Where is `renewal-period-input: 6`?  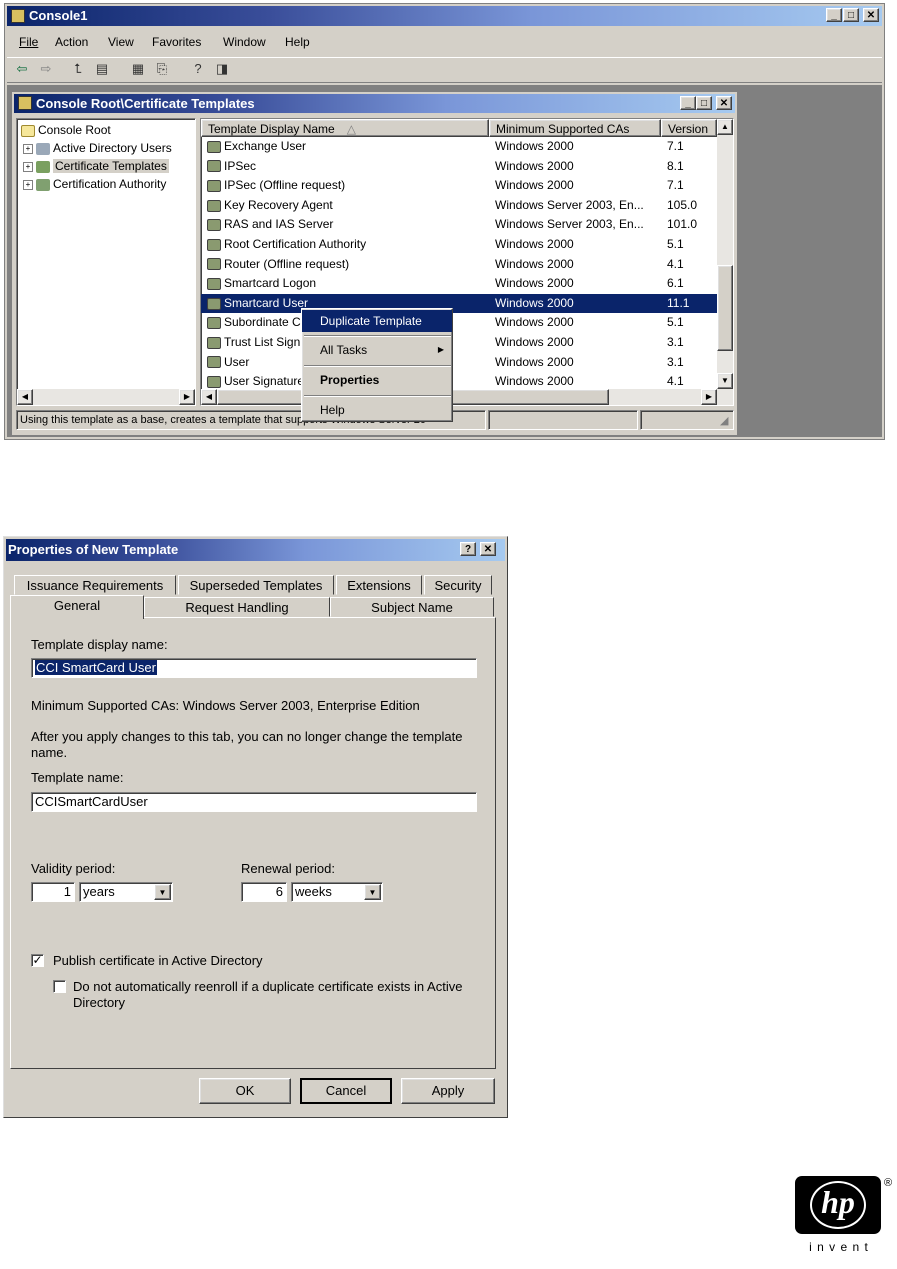 renewal-period-input: 6 is located at coordinates (264, 892).